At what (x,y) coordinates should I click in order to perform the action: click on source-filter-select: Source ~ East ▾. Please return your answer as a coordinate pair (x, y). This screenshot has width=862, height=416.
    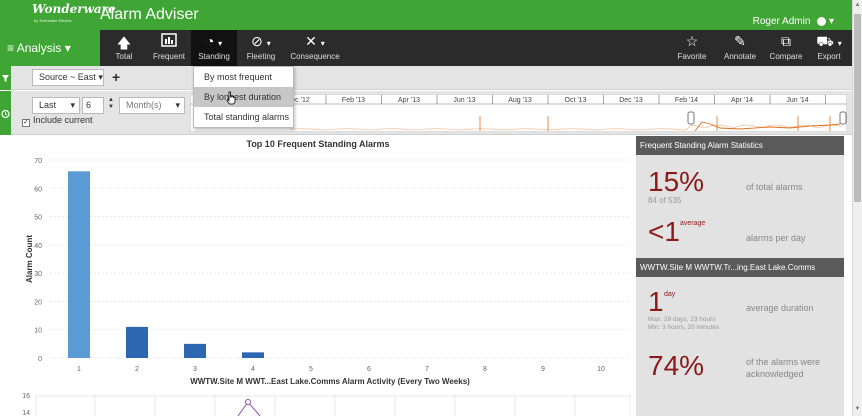
    Looking at the image, I should click on (68, 77).